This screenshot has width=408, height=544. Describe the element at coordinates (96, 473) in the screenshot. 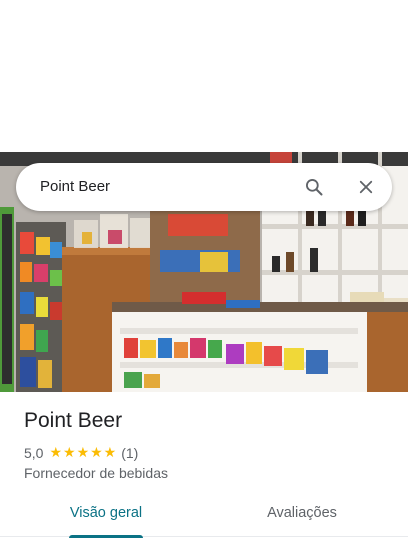

I see `place-category: Fornecedor de bebidas` at that location.